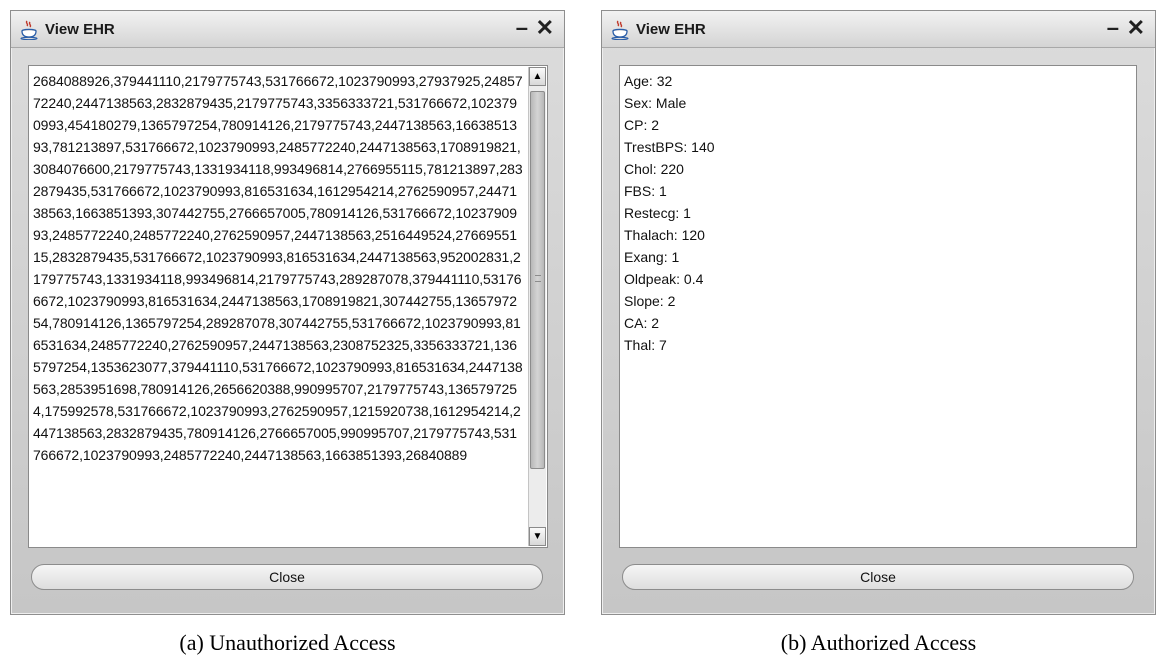  What do you see at coordinates (537, 536) in the screenshot?
I see `scroll-down-arrow-icon: ▼` at bounding box center [537, 536].